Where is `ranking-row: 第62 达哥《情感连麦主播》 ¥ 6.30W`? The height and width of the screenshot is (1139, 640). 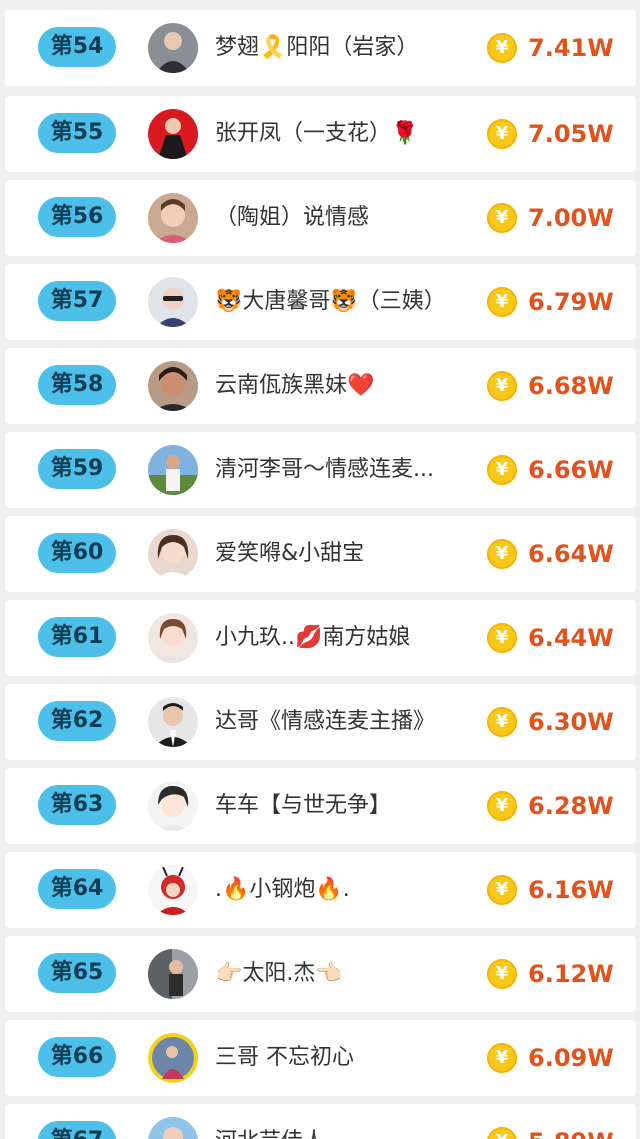 ranking-row: 第62 达哥《情感连麦主播》 ¥ 6.30W is located at coordinates (320, 722).